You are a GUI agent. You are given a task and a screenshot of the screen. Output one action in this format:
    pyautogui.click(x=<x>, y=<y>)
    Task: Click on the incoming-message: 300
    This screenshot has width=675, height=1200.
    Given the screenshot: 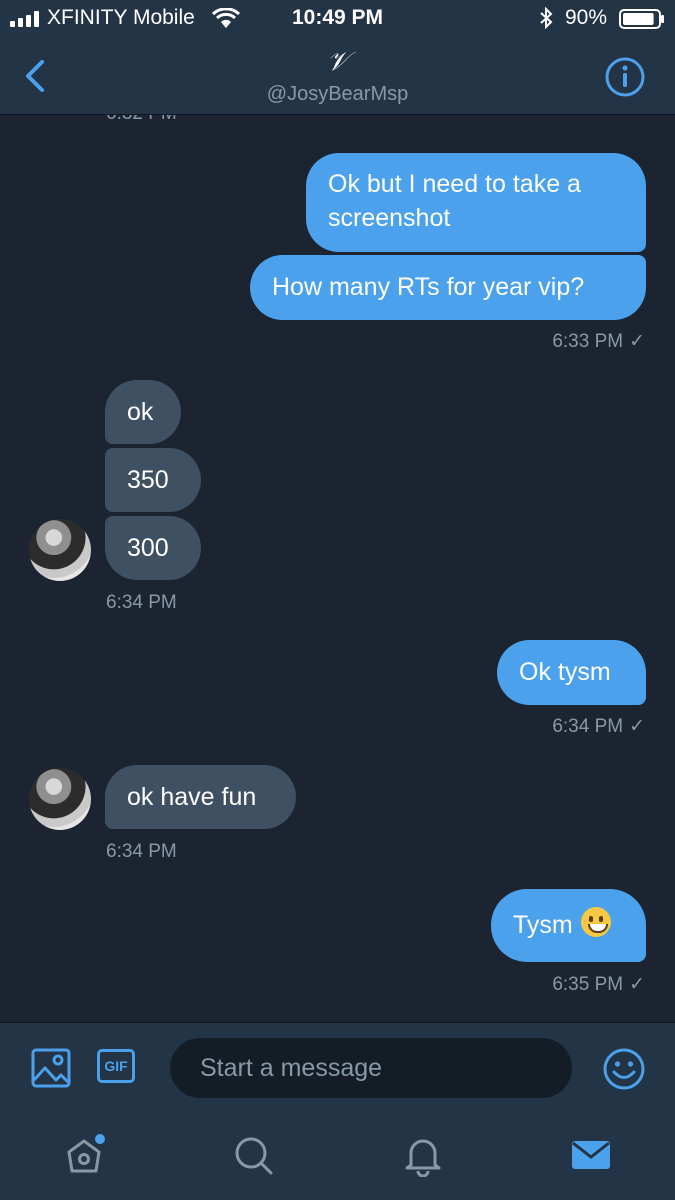 What is the action you would take?
    pyautogui.click(x=153, y=548)
    